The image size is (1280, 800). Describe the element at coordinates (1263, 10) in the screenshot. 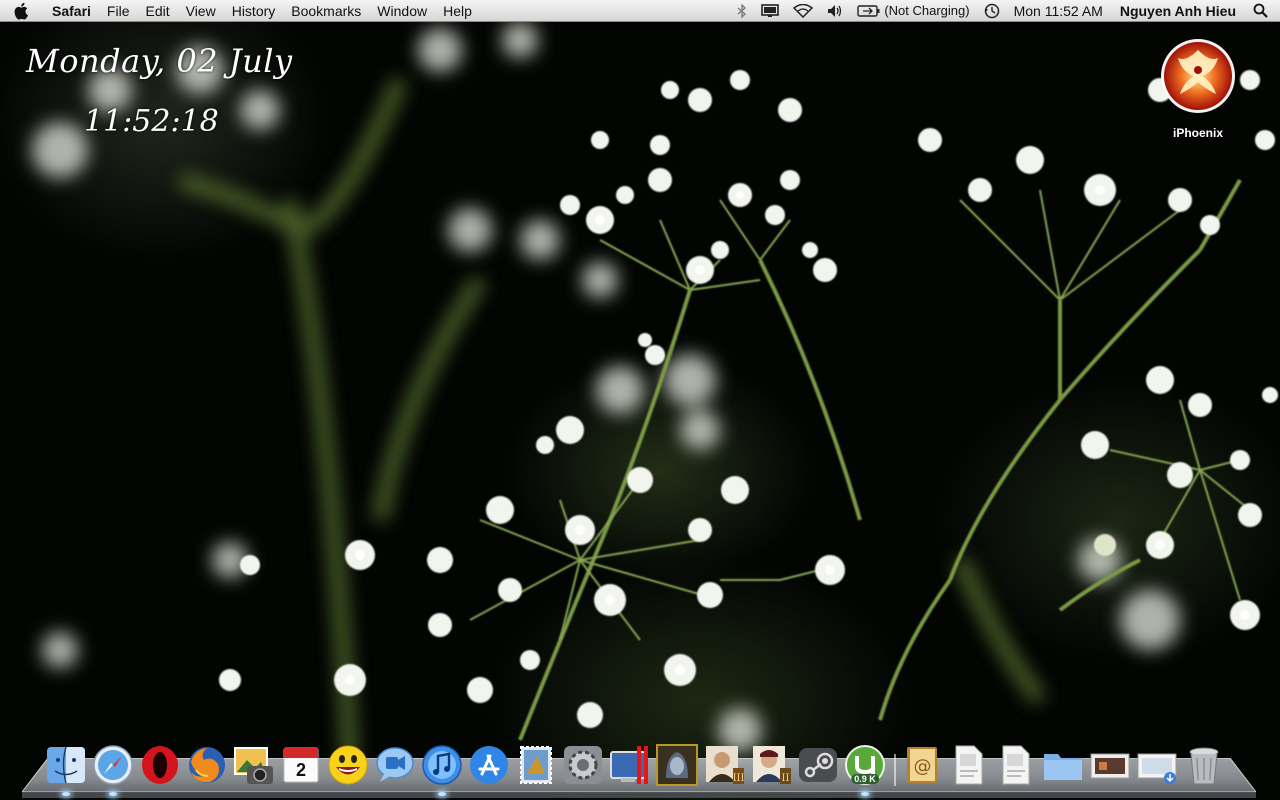

I see `spotlight-search-icon` at that location.